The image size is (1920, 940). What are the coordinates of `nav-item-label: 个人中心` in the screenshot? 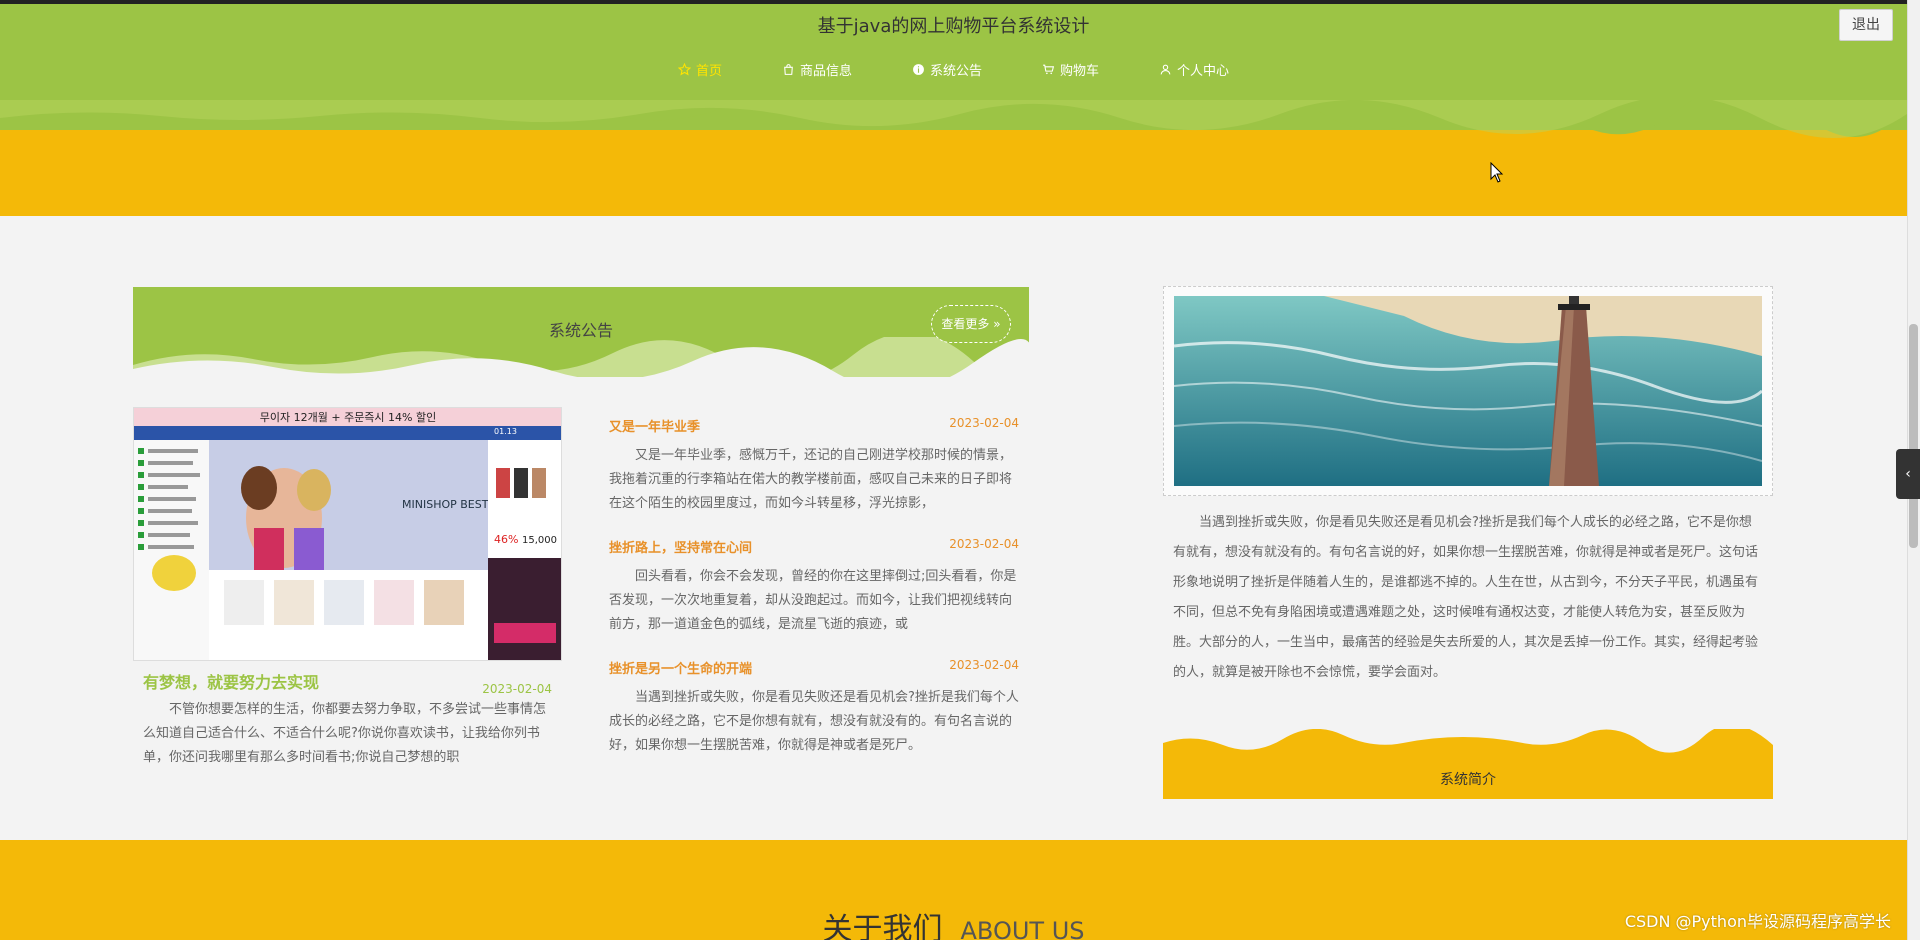 It's located at (1203, 71).